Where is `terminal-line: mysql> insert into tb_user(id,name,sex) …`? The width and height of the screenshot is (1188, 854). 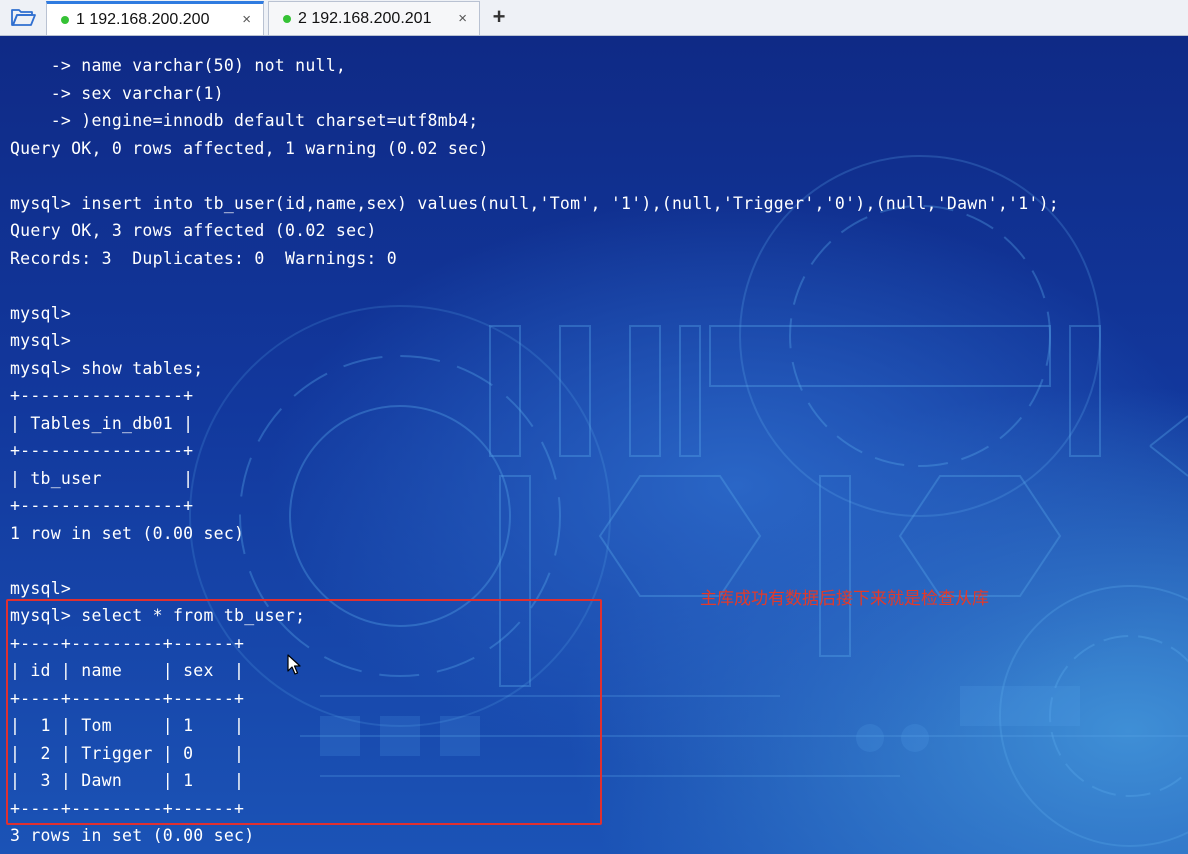 terminal-line: mysql> insert into tb_user(id,name,sex) … is located at coordinates (534, 203).